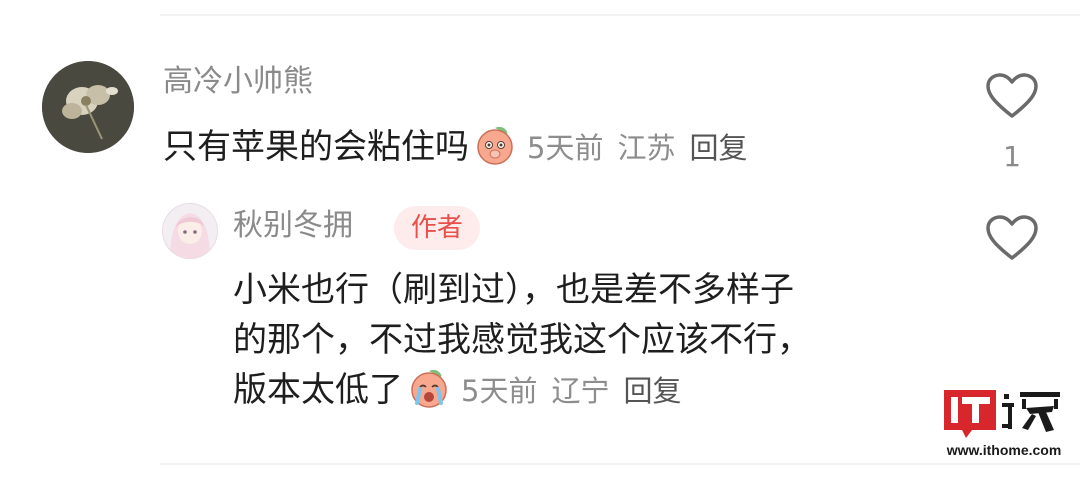  I want to click on reply-meta: 5天前 辽宁 回复, so click(578, 391).